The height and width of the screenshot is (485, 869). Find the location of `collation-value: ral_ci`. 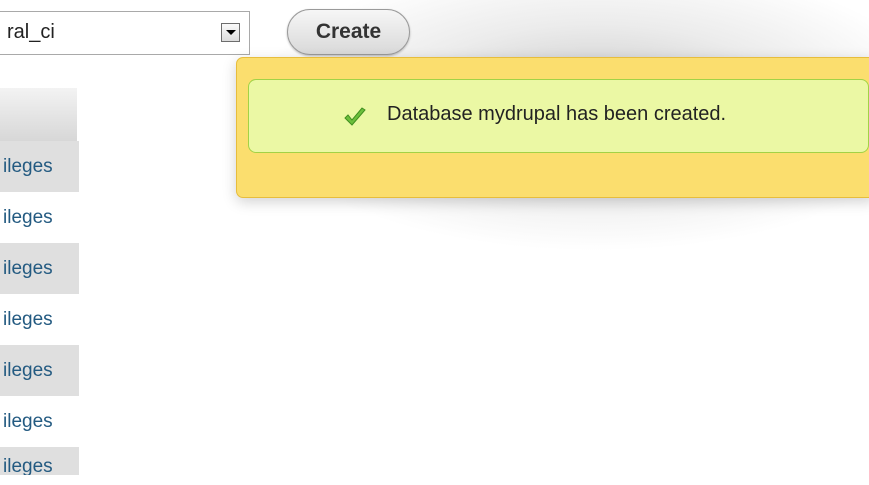

collation-value: ral_ci is located at coordinates (31, 32).